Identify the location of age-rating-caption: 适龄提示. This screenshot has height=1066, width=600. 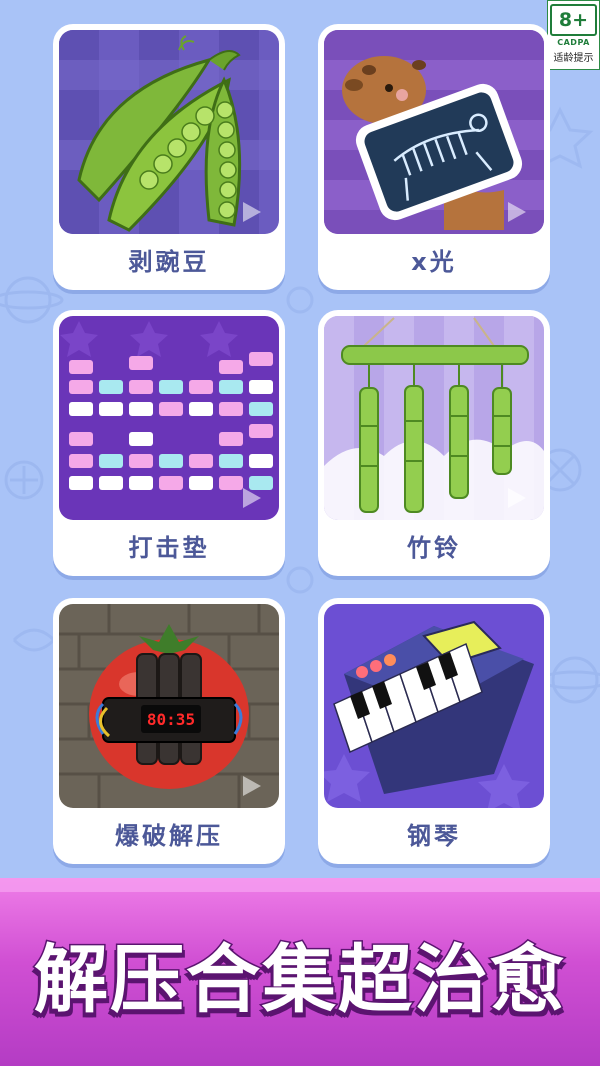
(573, 58).